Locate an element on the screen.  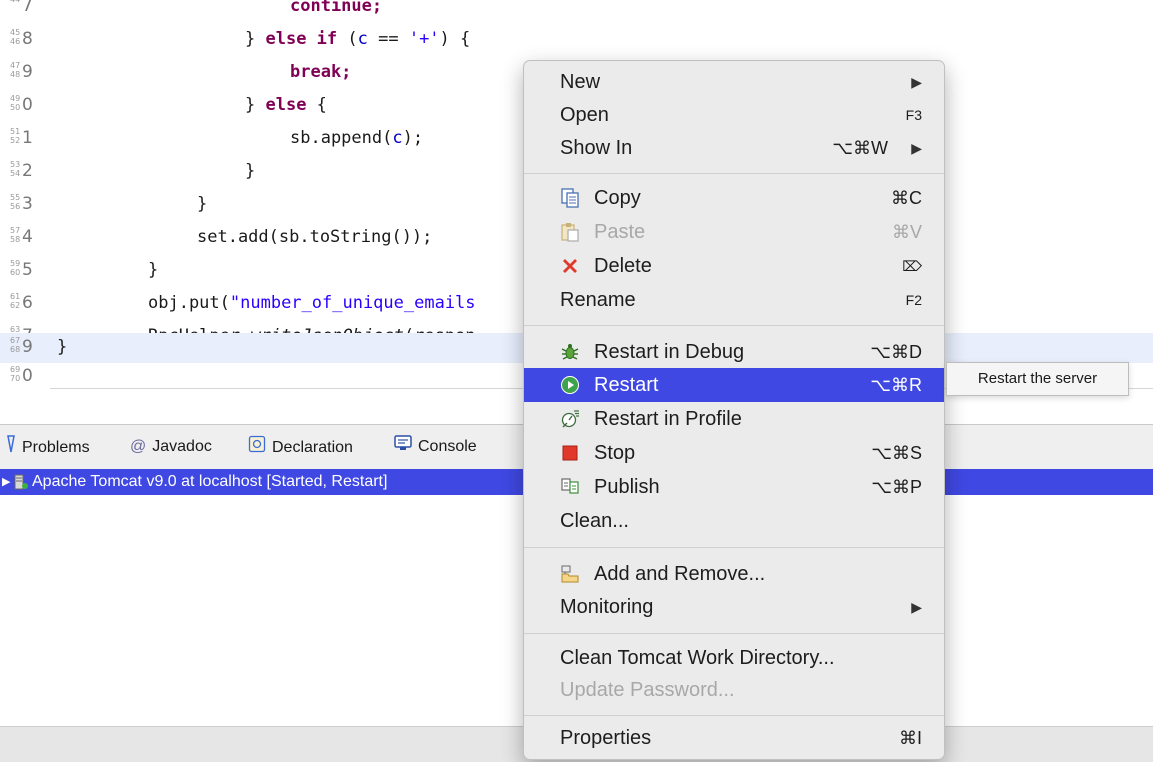
menu-item-publish: Publish ⌥⌘P is located at coordinates (734, 487).